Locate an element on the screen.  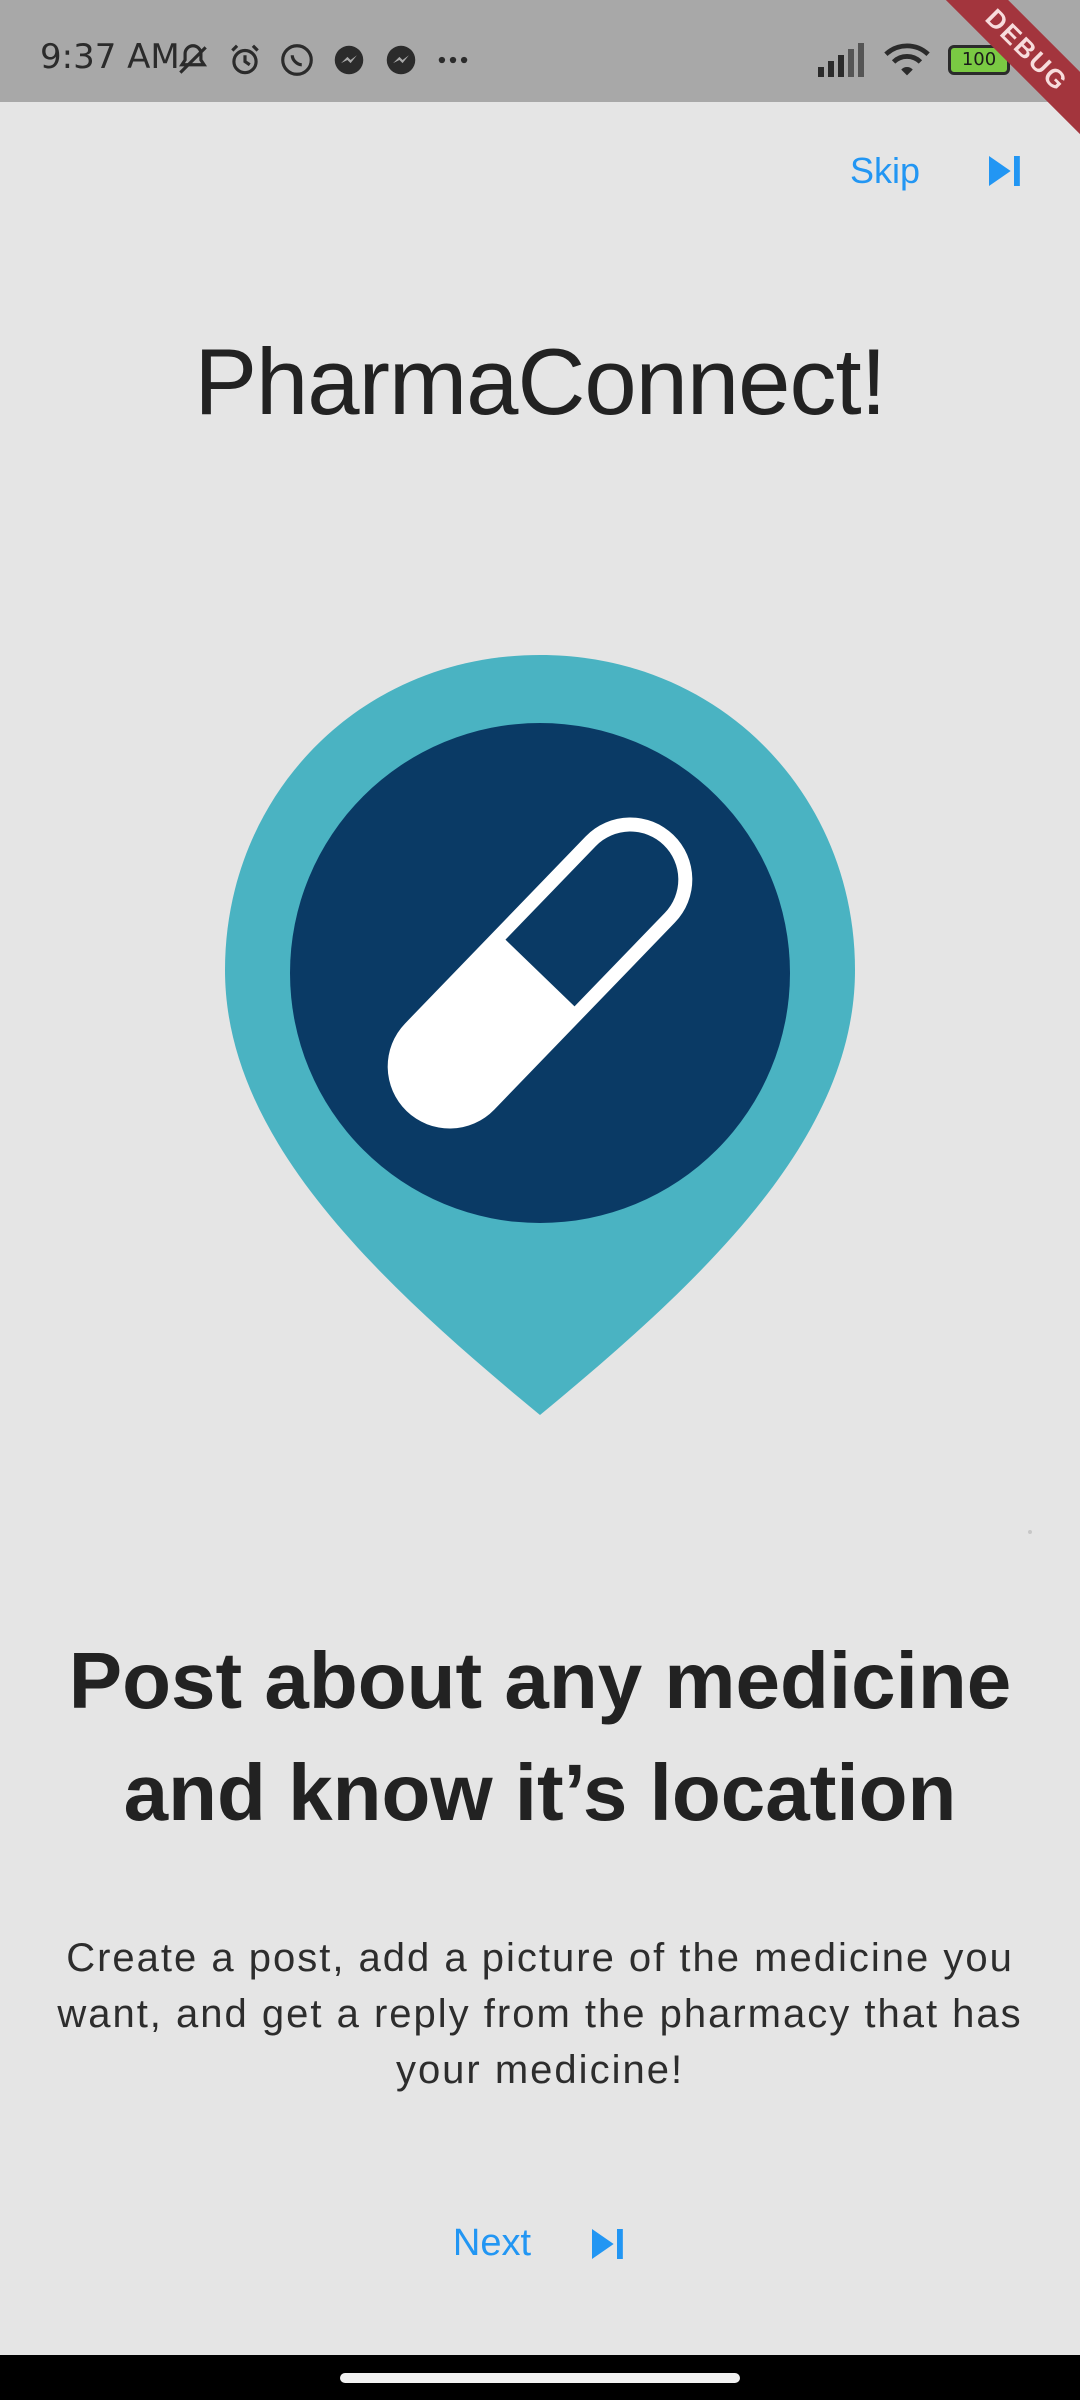
status-bar: 9:37 AM 100 DEBUG is located at coordinates (540, 73).